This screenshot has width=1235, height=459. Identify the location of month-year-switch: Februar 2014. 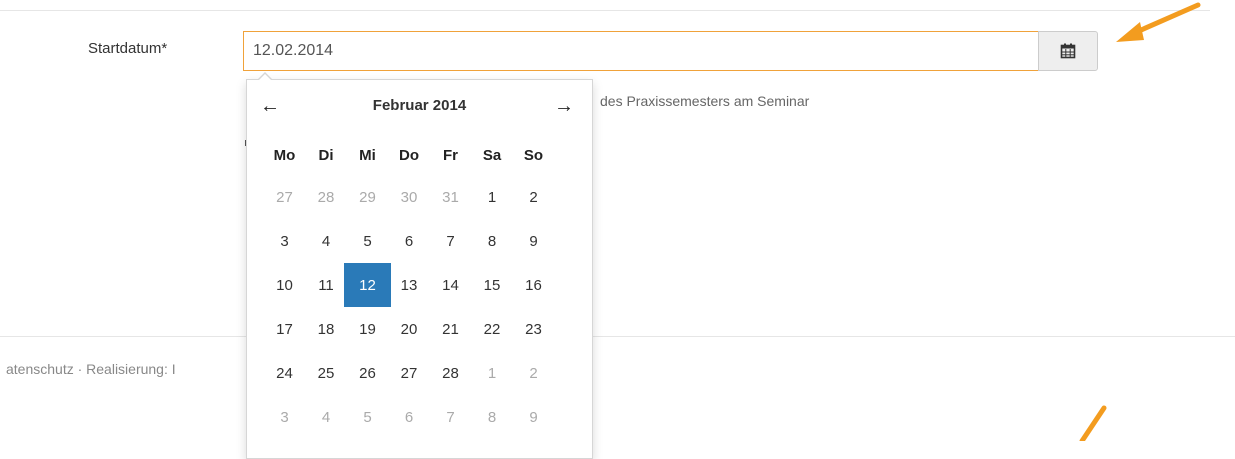
(419, 105).